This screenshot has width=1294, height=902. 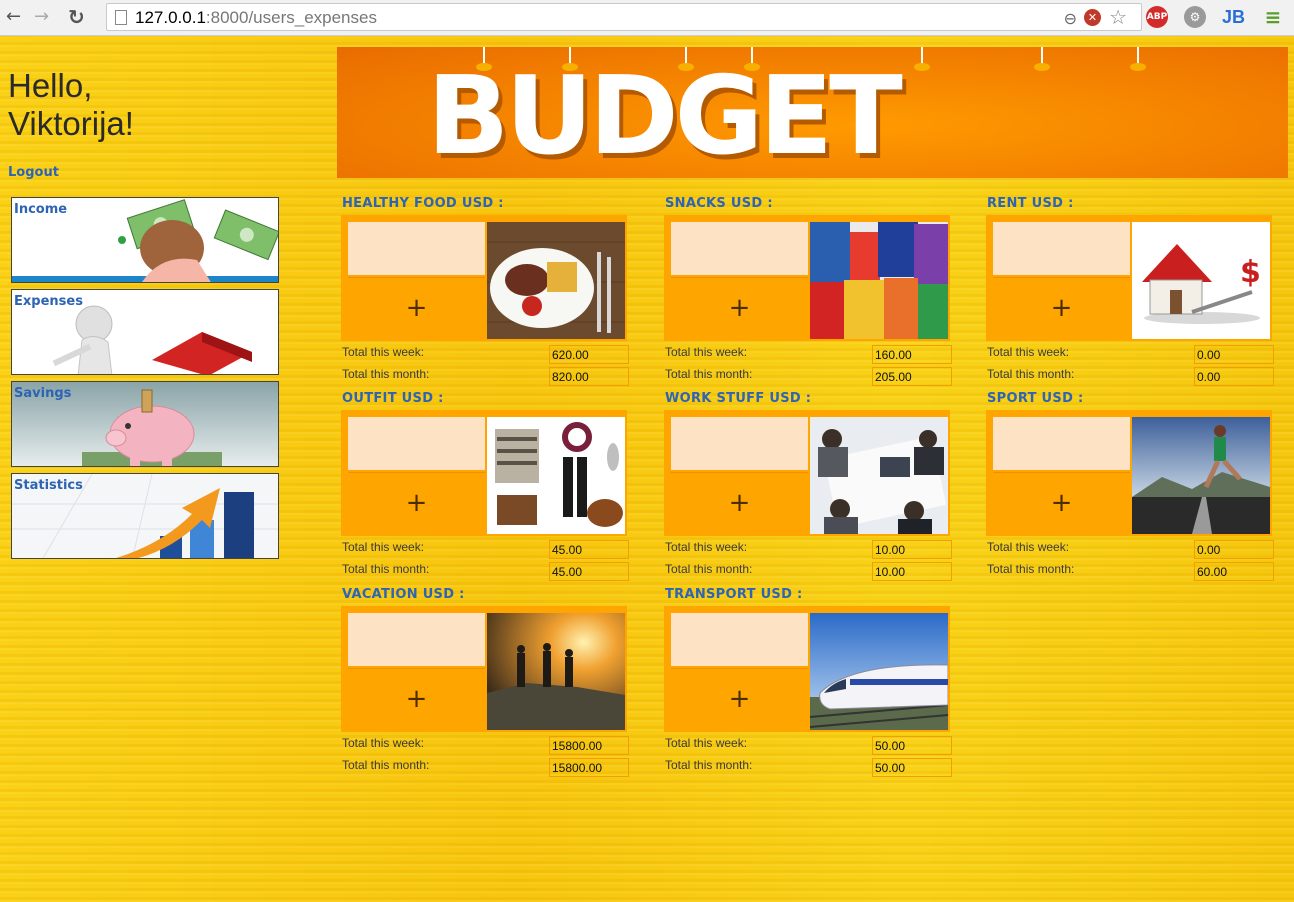 What do you see at coordinates (1233, 17) in the screenshot?
I see `jetbrains-icon: JB` at bounding box center [1233, 17].